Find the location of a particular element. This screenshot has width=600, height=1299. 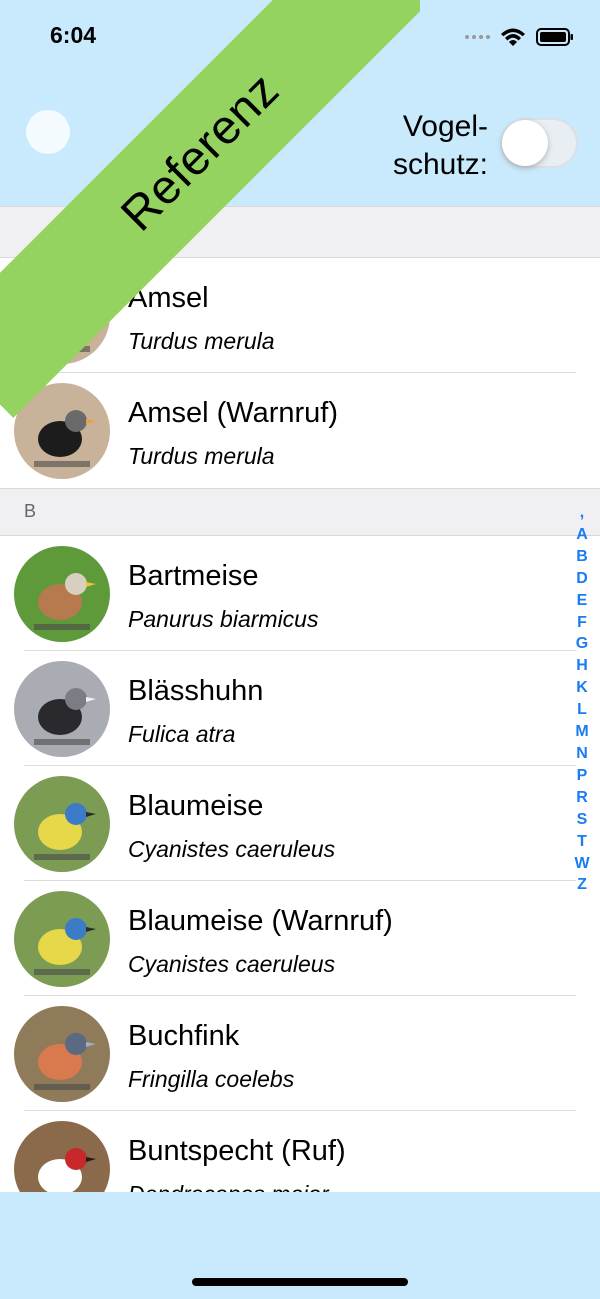

index-letter: W is located at coordinates (582, 864).